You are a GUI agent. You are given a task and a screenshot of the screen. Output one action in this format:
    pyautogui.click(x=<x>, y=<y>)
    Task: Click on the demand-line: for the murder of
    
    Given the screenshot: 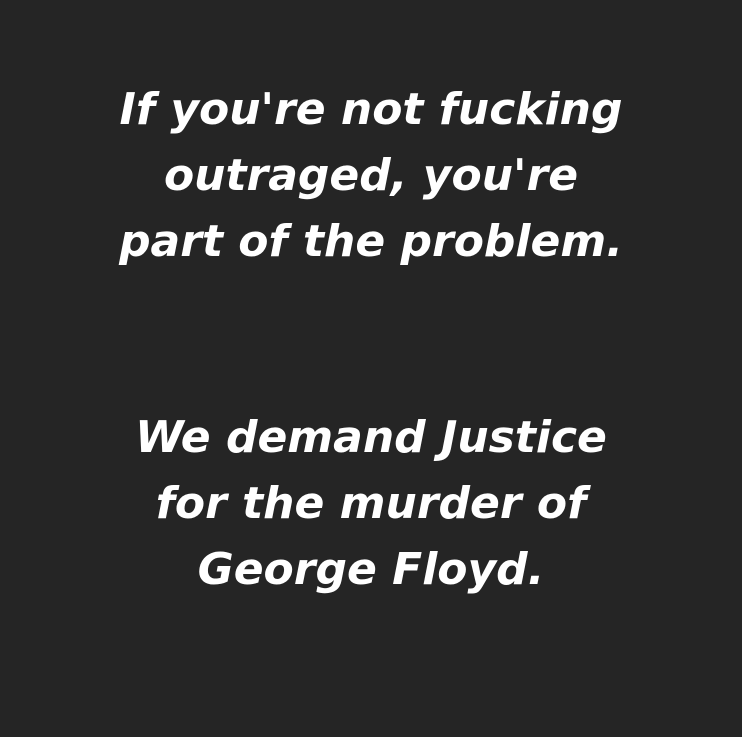 What is the action you would take?
    pyautogui.click(x=371, y=503)
    